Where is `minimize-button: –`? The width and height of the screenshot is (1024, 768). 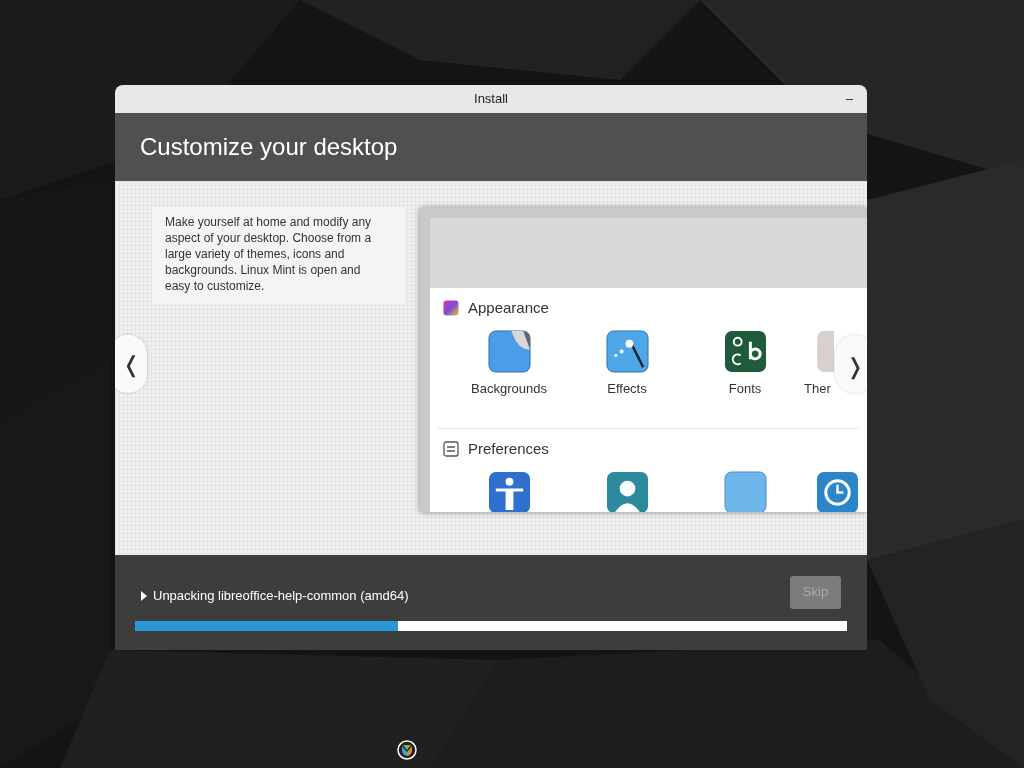
minimize-button: – is located at coordinates (849, 99).